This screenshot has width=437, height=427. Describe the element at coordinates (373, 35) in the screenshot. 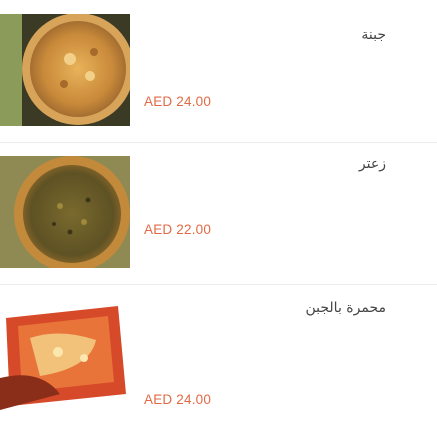

I see `menu-item-name: جبنة` at that location.